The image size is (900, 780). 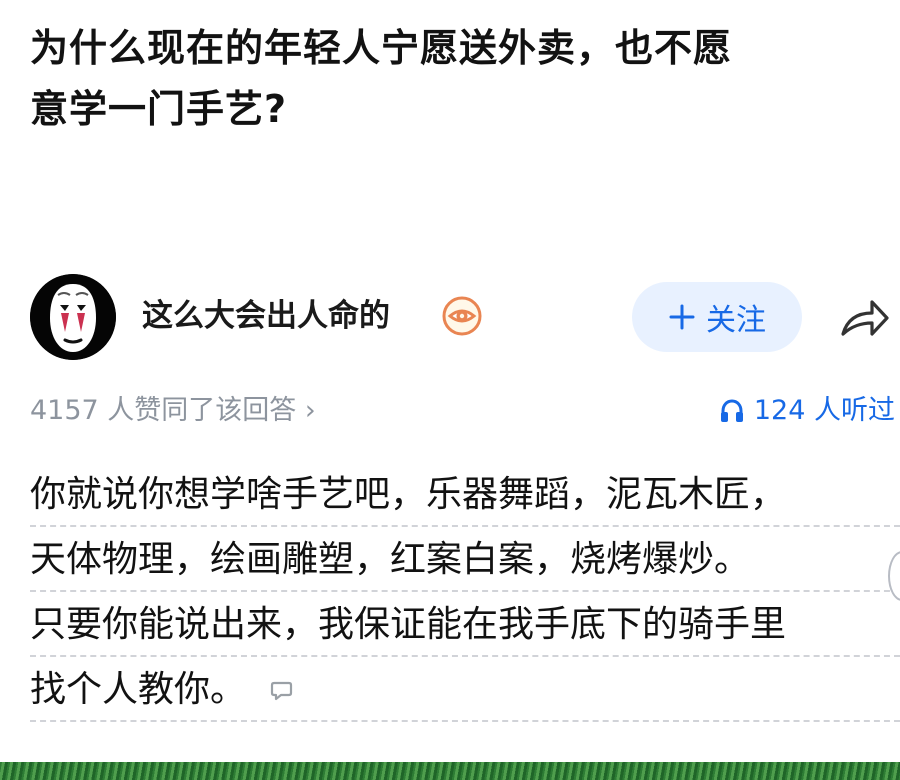 I want to click on answer-line: 你就说你想学啥手艺吧，乐器舞蹈，泥瓦木匠，, so click(x=465, y=494).